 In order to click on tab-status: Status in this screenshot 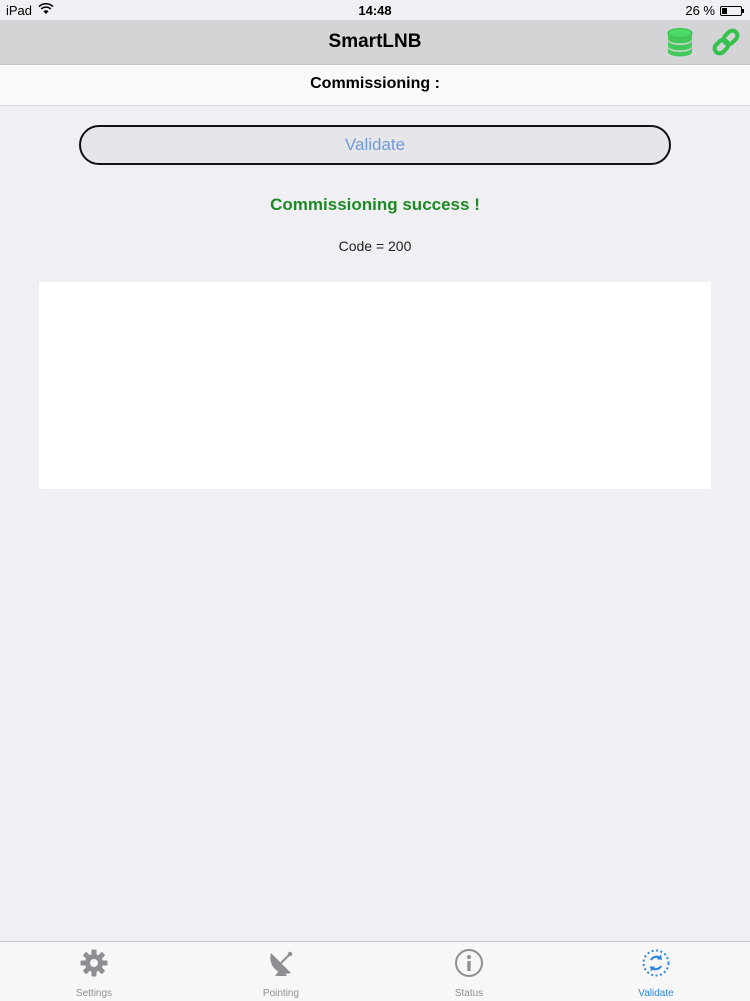, I will do `click(469, 974)`.